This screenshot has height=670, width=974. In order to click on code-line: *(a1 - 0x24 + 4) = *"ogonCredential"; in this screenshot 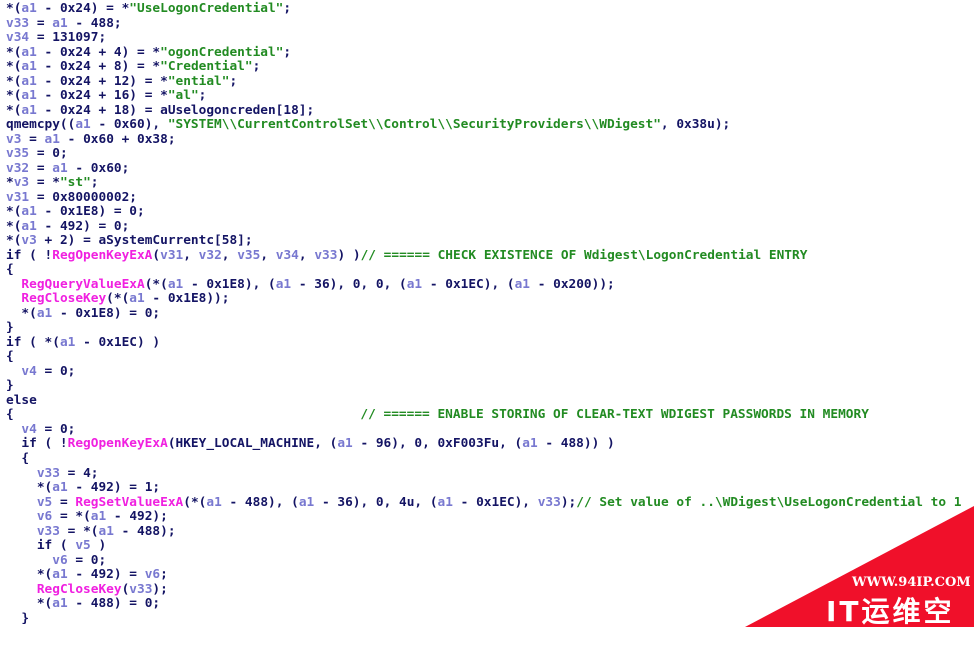, I will do `click(484, 53)`.